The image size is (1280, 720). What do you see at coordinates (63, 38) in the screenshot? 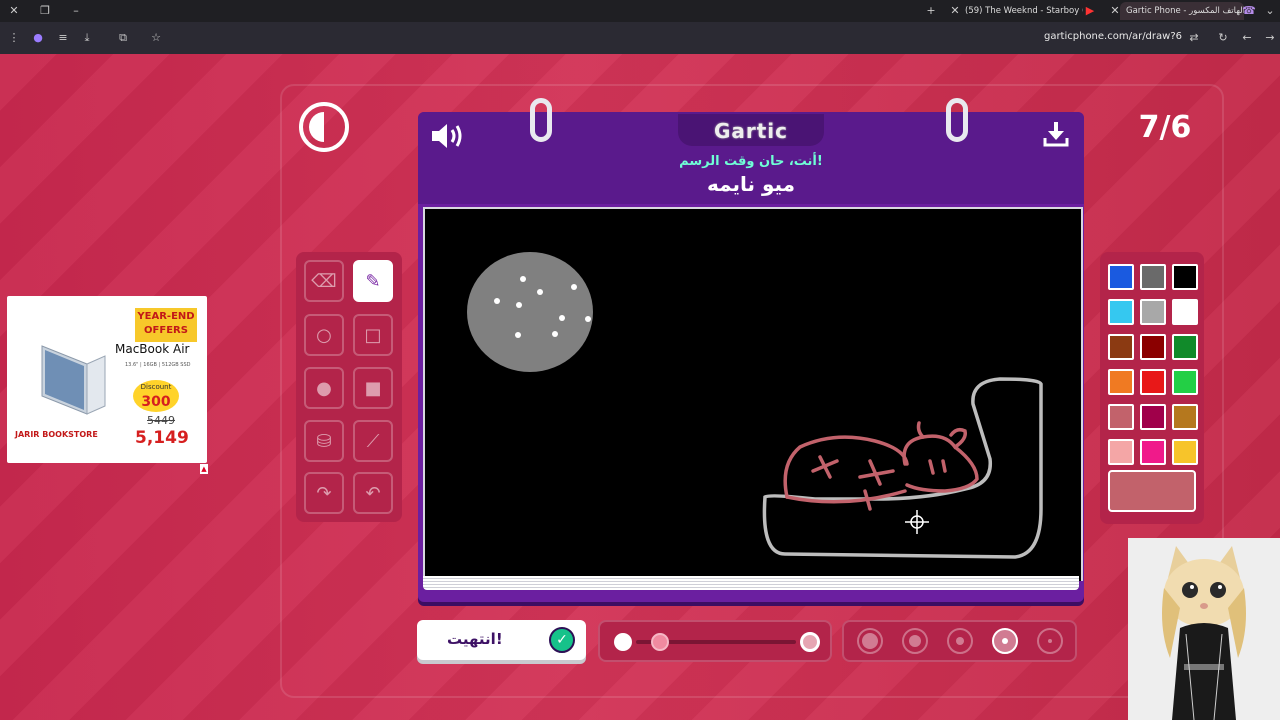
I see `reader-icon: ≡` at bounding box center [63, 38].